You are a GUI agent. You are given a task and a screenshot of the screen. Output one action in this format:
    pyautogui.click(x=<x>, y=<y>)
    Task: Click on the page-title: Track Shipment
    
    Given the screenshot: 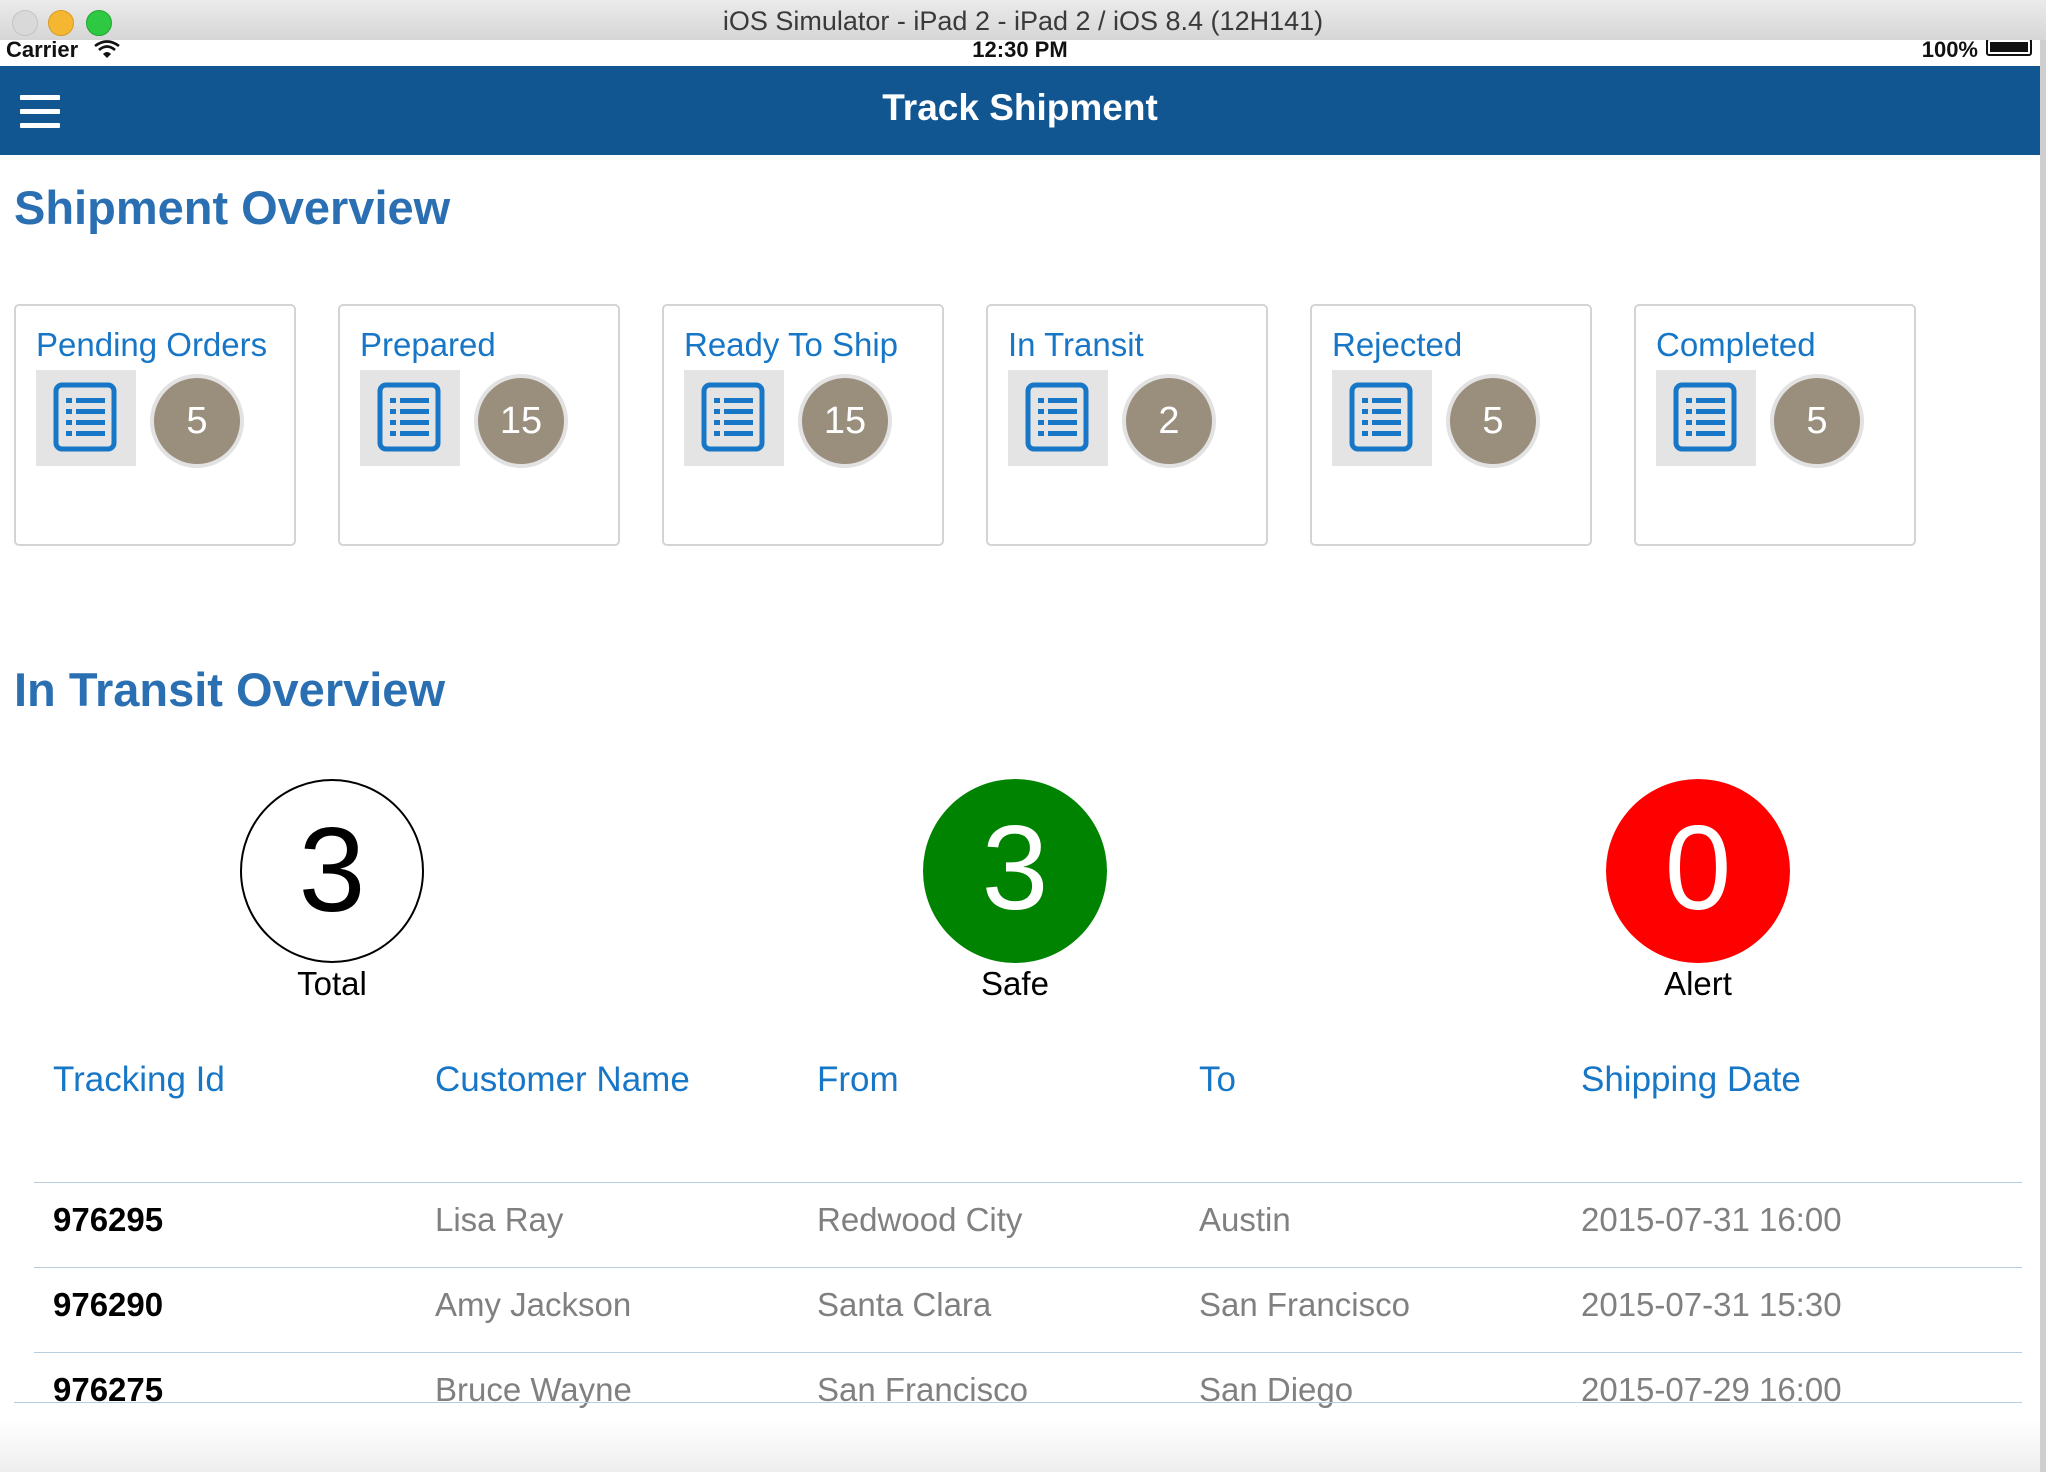 What is the action you would take?
    pyautogui.click(x=1020, y=107)
    